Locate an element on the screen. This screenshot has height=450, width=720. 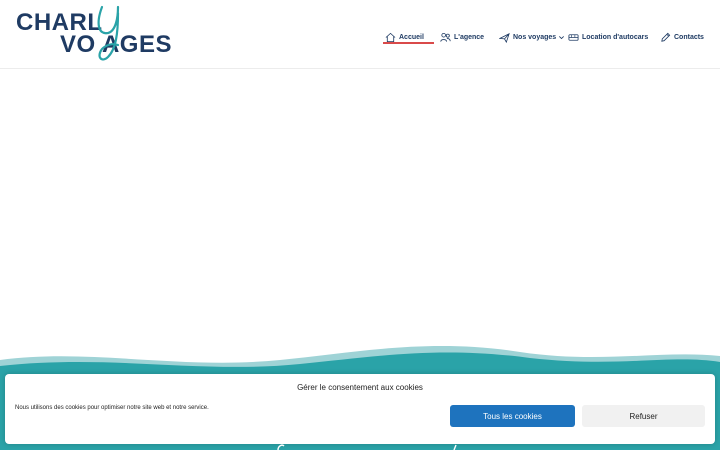
nav-item-accueil: Accueil is located at coordinates (408, 37).